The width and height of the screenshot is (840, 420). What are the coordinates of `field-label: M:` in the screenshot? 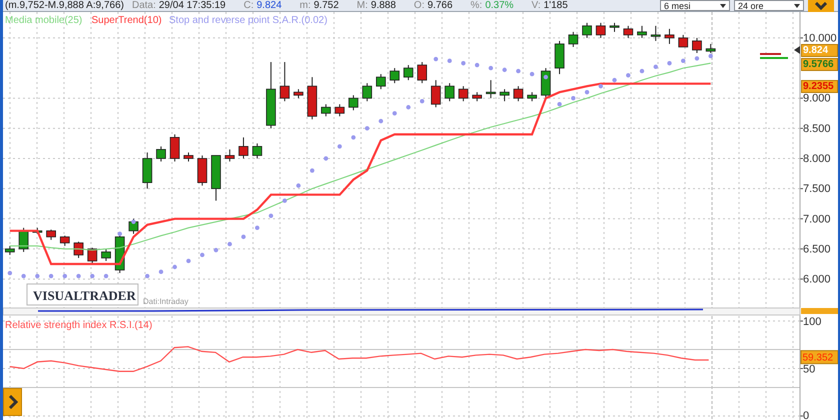 It's located at (362, 6).